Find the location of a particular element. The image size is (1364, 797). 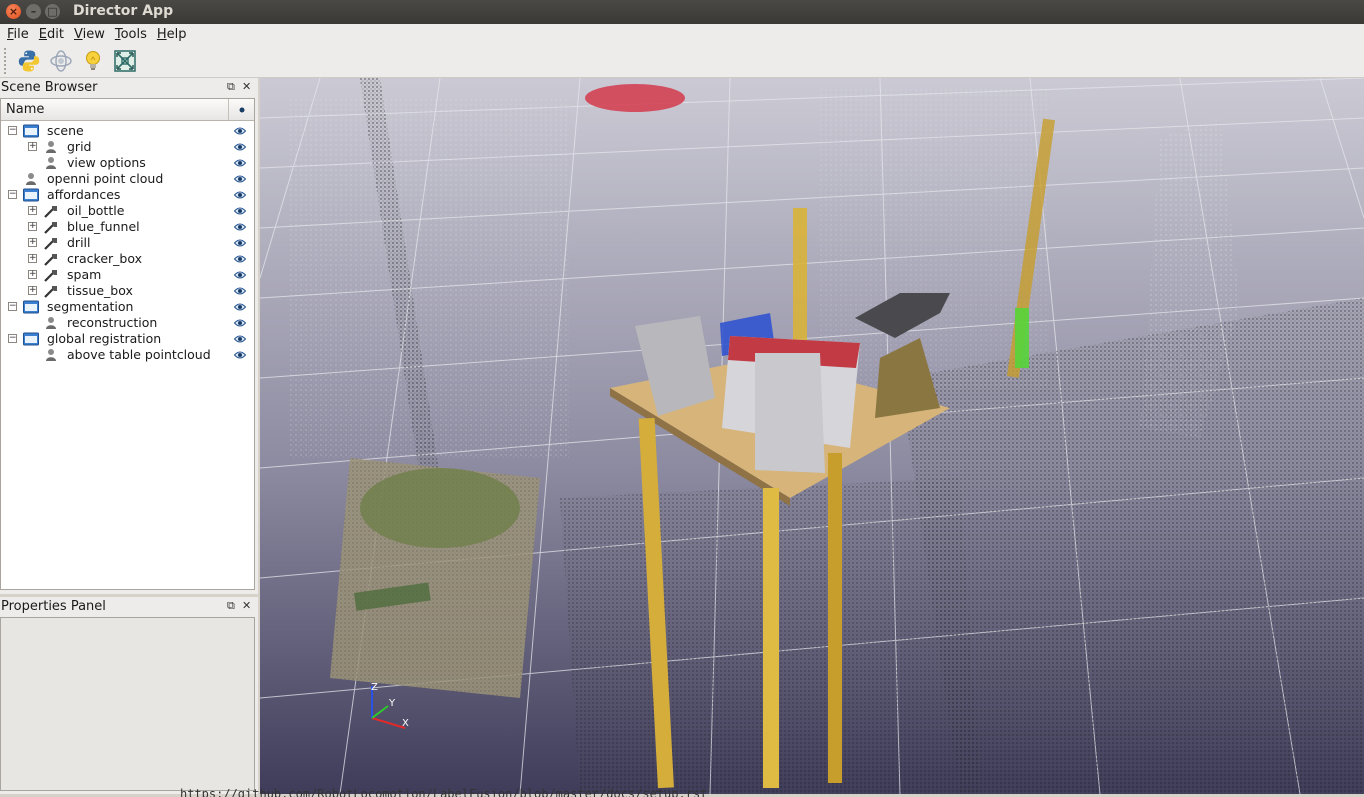

lighting-button is located at coordinates (93, 61).